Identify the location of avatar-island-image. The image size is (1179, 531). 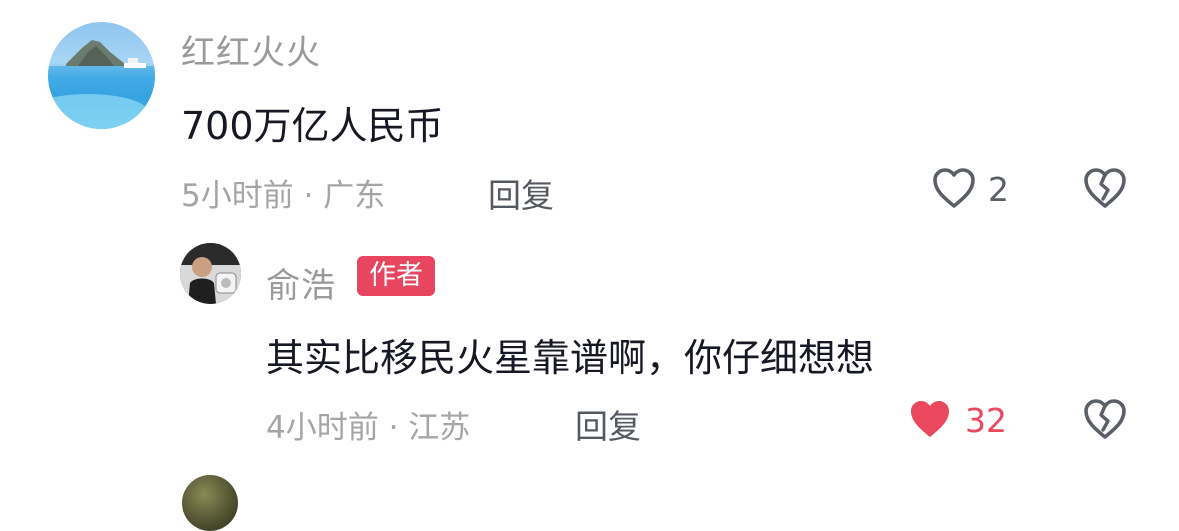
(101, 84).